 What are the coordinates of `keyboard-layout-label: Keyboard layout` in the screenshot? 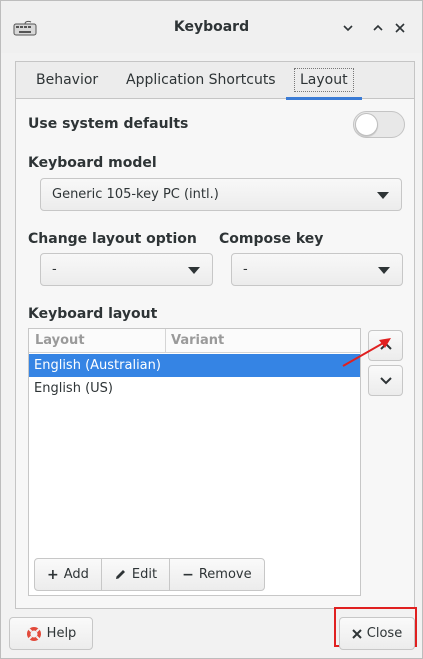 It's located at (93, 314).